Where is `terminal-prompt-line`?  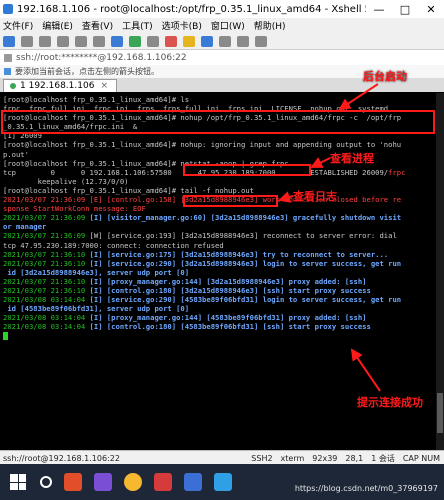 terminal-prompt-line is located at coordinates (219, 336).